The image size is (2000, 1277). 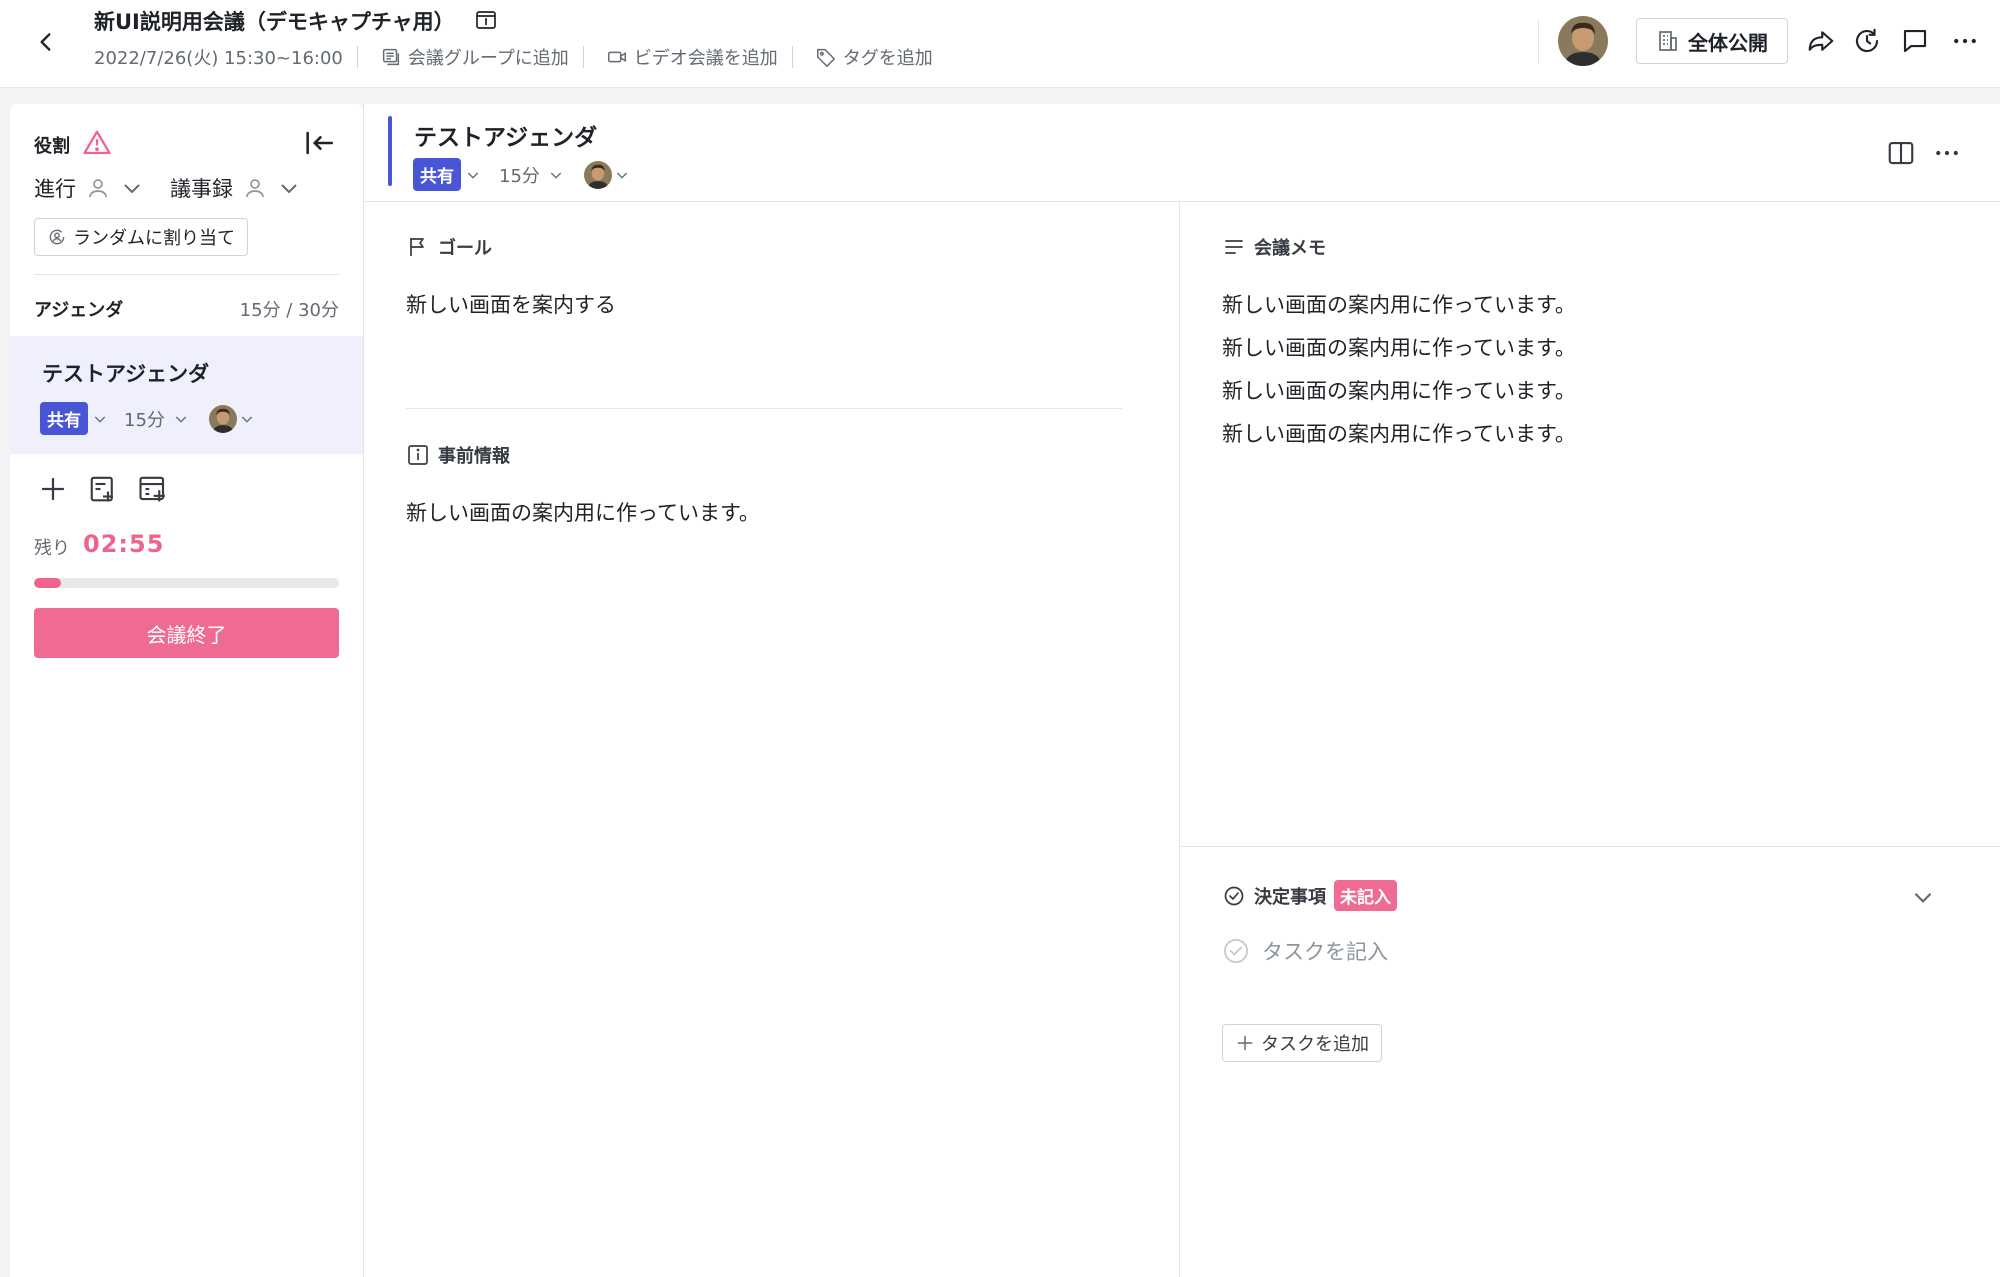 I want to click on meeting-datetime: 2022/7/26(火) 15:30~16:00, so click(x=218, y=58).